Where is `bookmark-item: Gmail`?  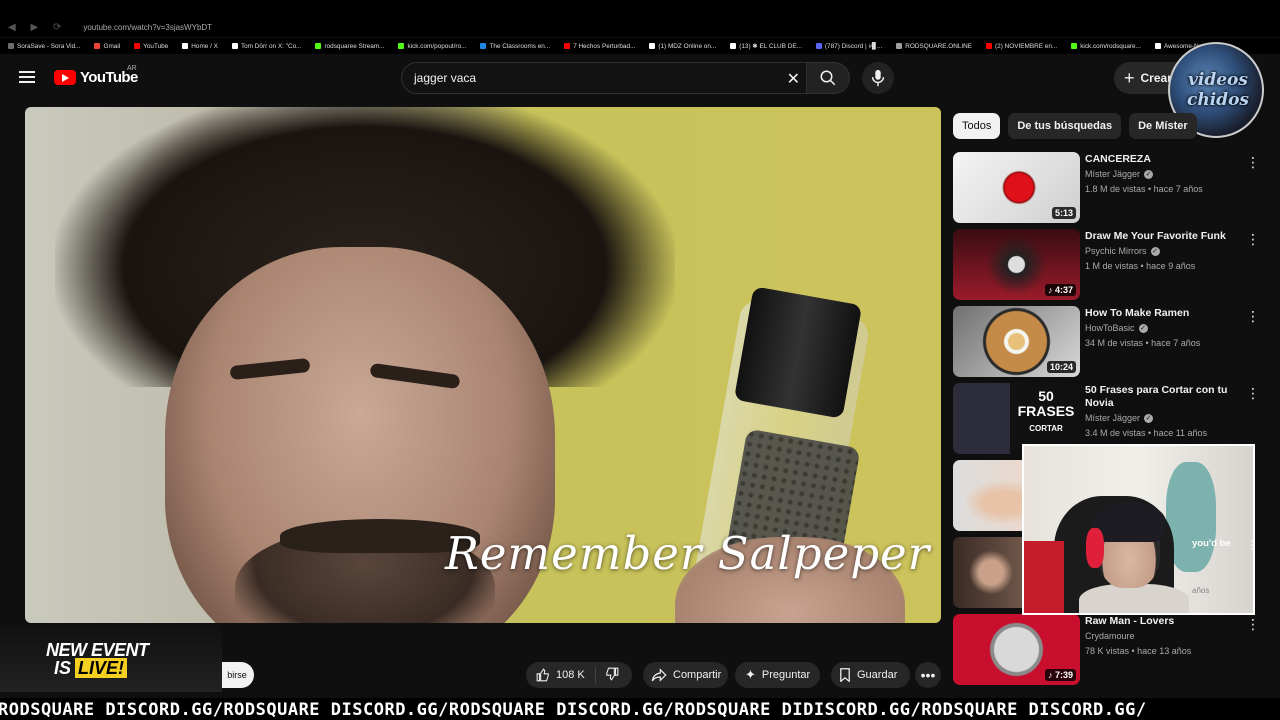 bookmark-item: Gmail is located at coordinates (107, 46).